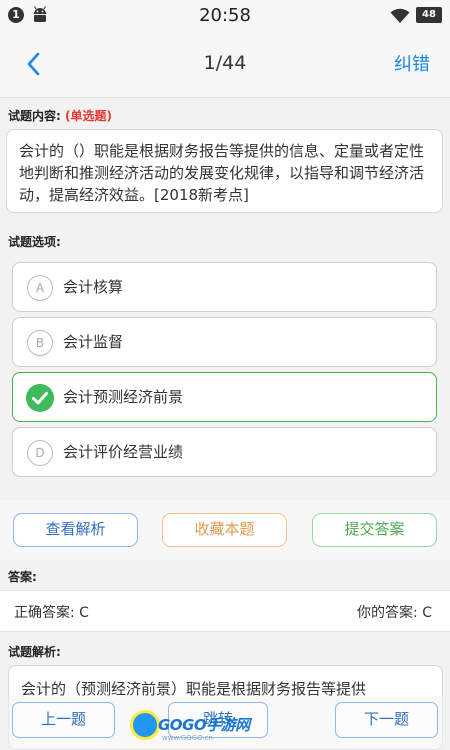 This screenshot has height=750, width=450. What do you see at coordinates (123, 397) in the screenshot?
I see `option-text: 会计预测经济前景` at bounding box center [123, 397].